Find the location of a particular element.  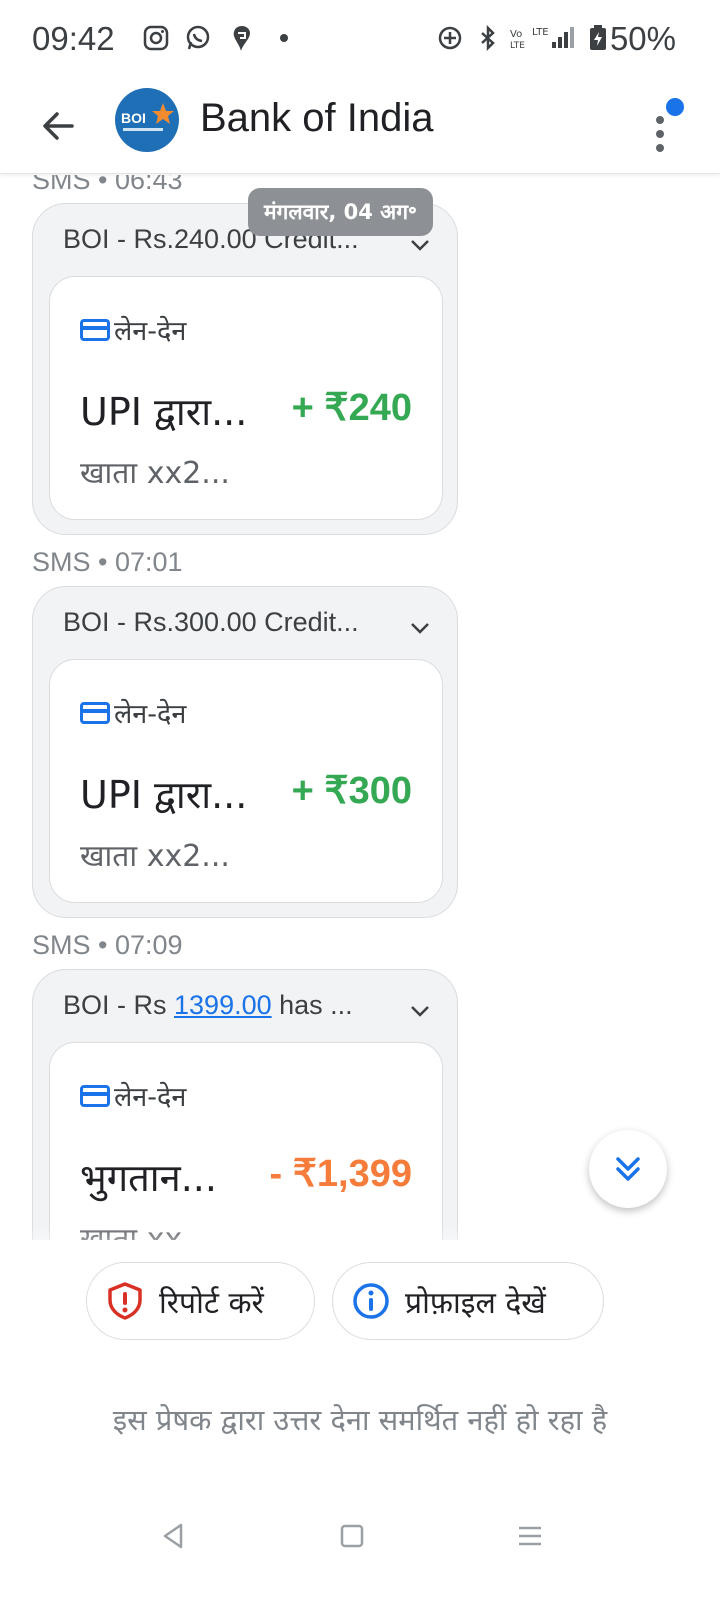

back-button is located at coordinates (58, 126).